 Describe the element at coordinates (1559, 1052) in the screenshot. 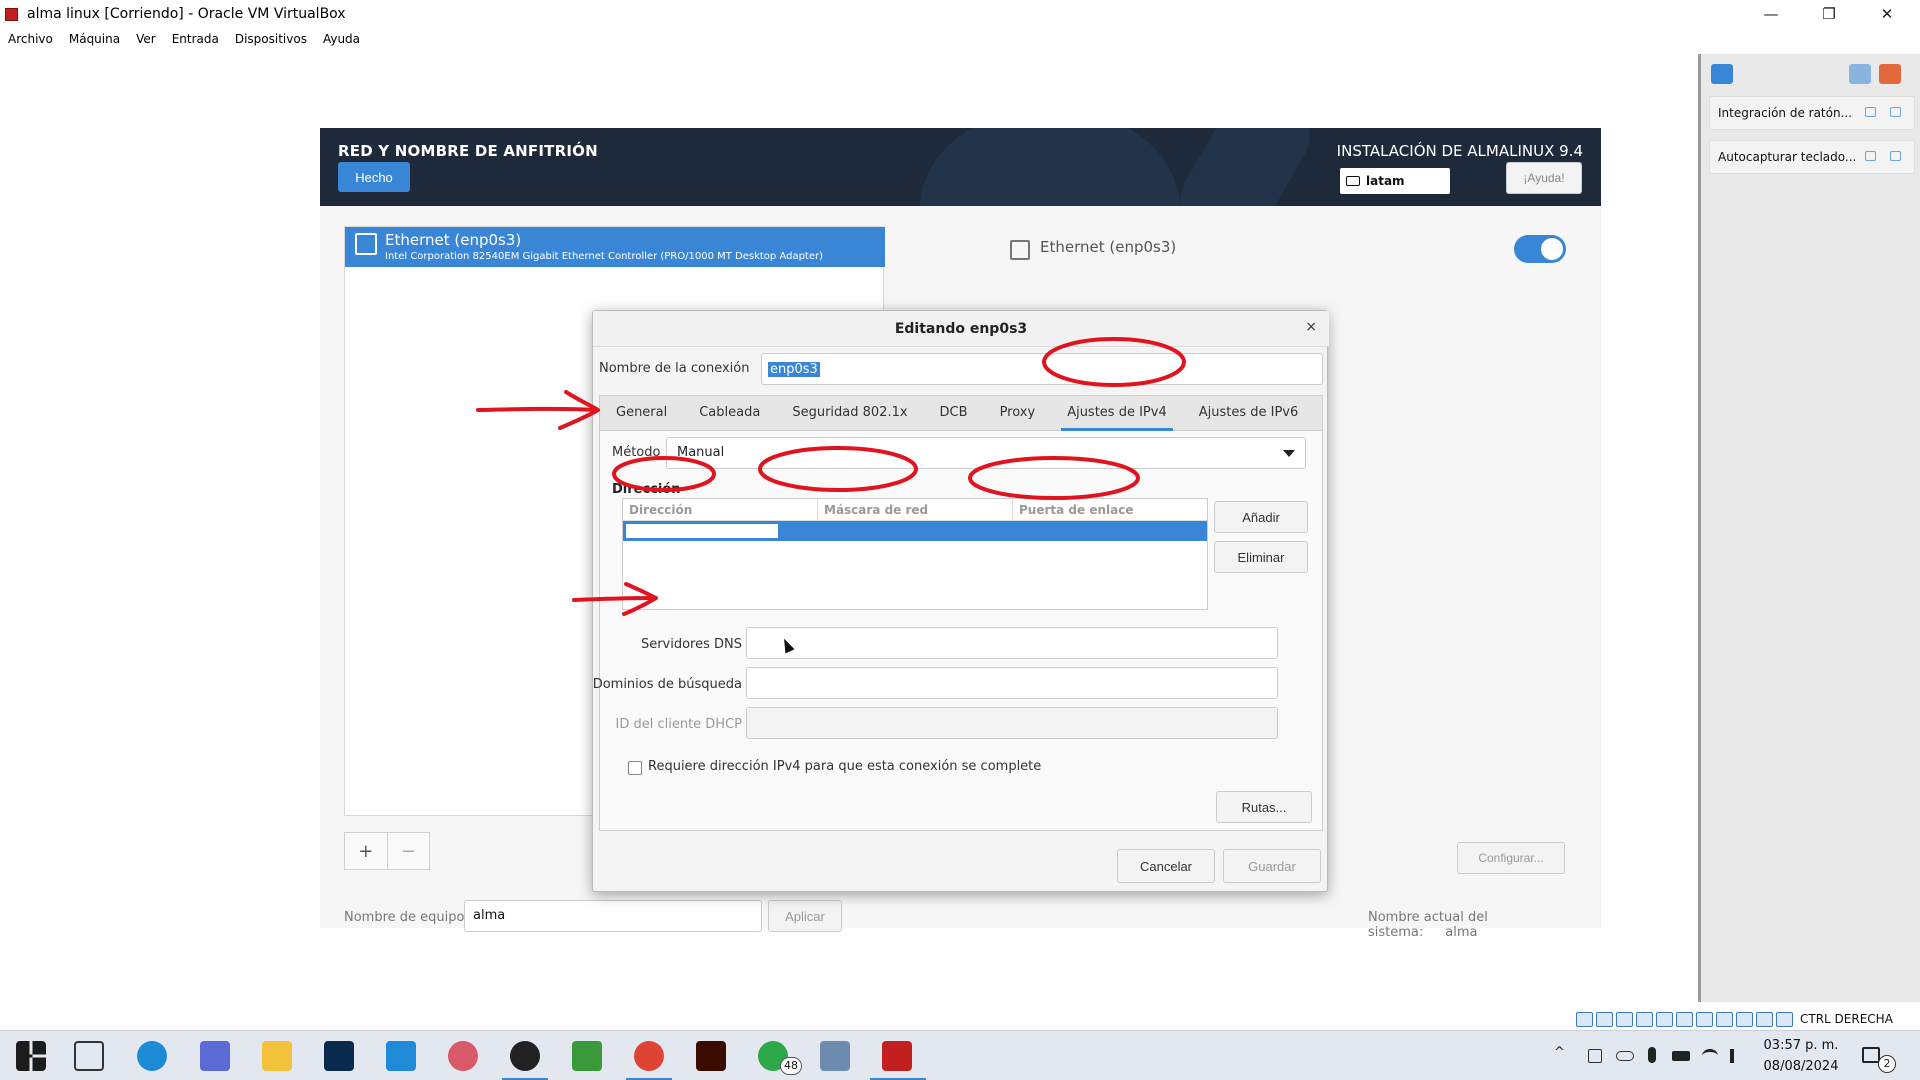

I see `show-hidden-icons: ^` at that location.